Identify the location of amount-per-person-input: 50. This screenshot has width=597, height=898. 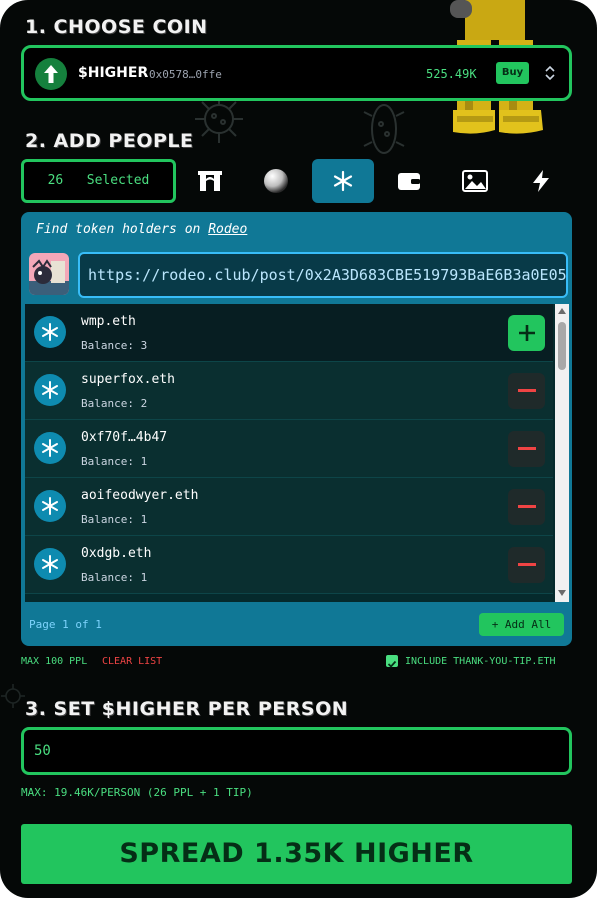
(296, 751).